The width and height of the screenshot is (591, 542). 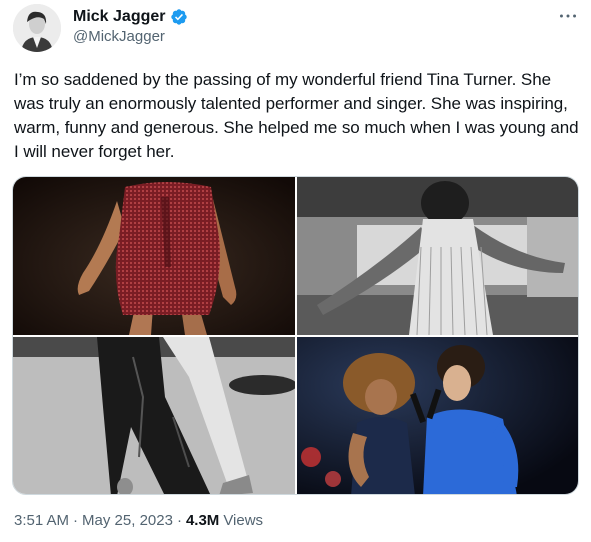 What do you see at coordinates (437, 256) in the screenshot?
I see `photo-silver-fringe-dress` at bounding box center [437, 256].